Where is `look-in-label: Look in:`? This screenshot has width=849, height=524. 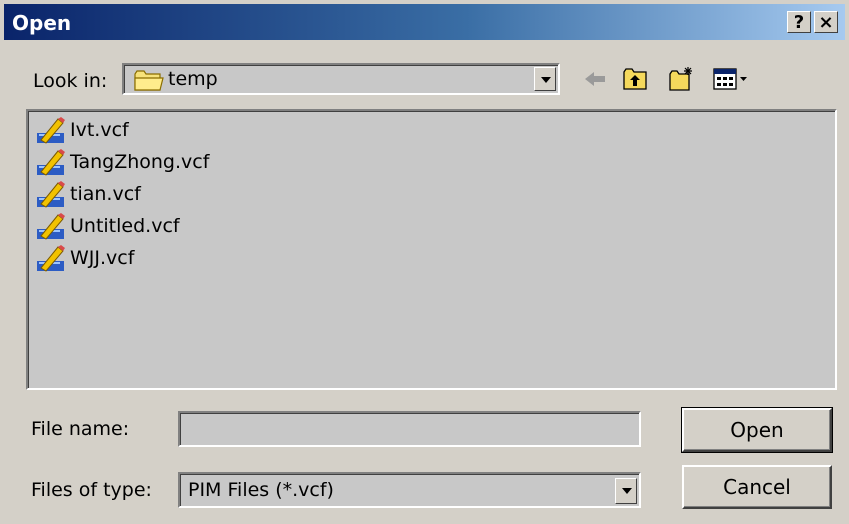
look-in-label: Look in: is located at coordinates (70, 81).